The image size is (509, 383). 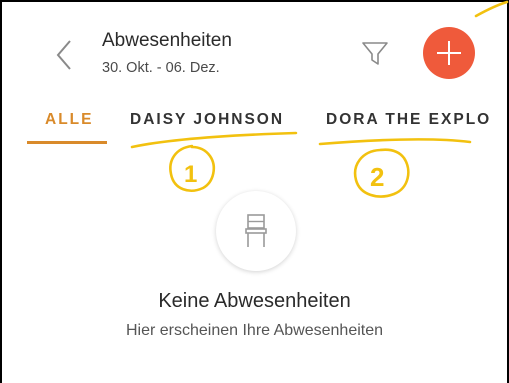 I want to click on annotation-number-1: 1, so click(x=190, y=174).